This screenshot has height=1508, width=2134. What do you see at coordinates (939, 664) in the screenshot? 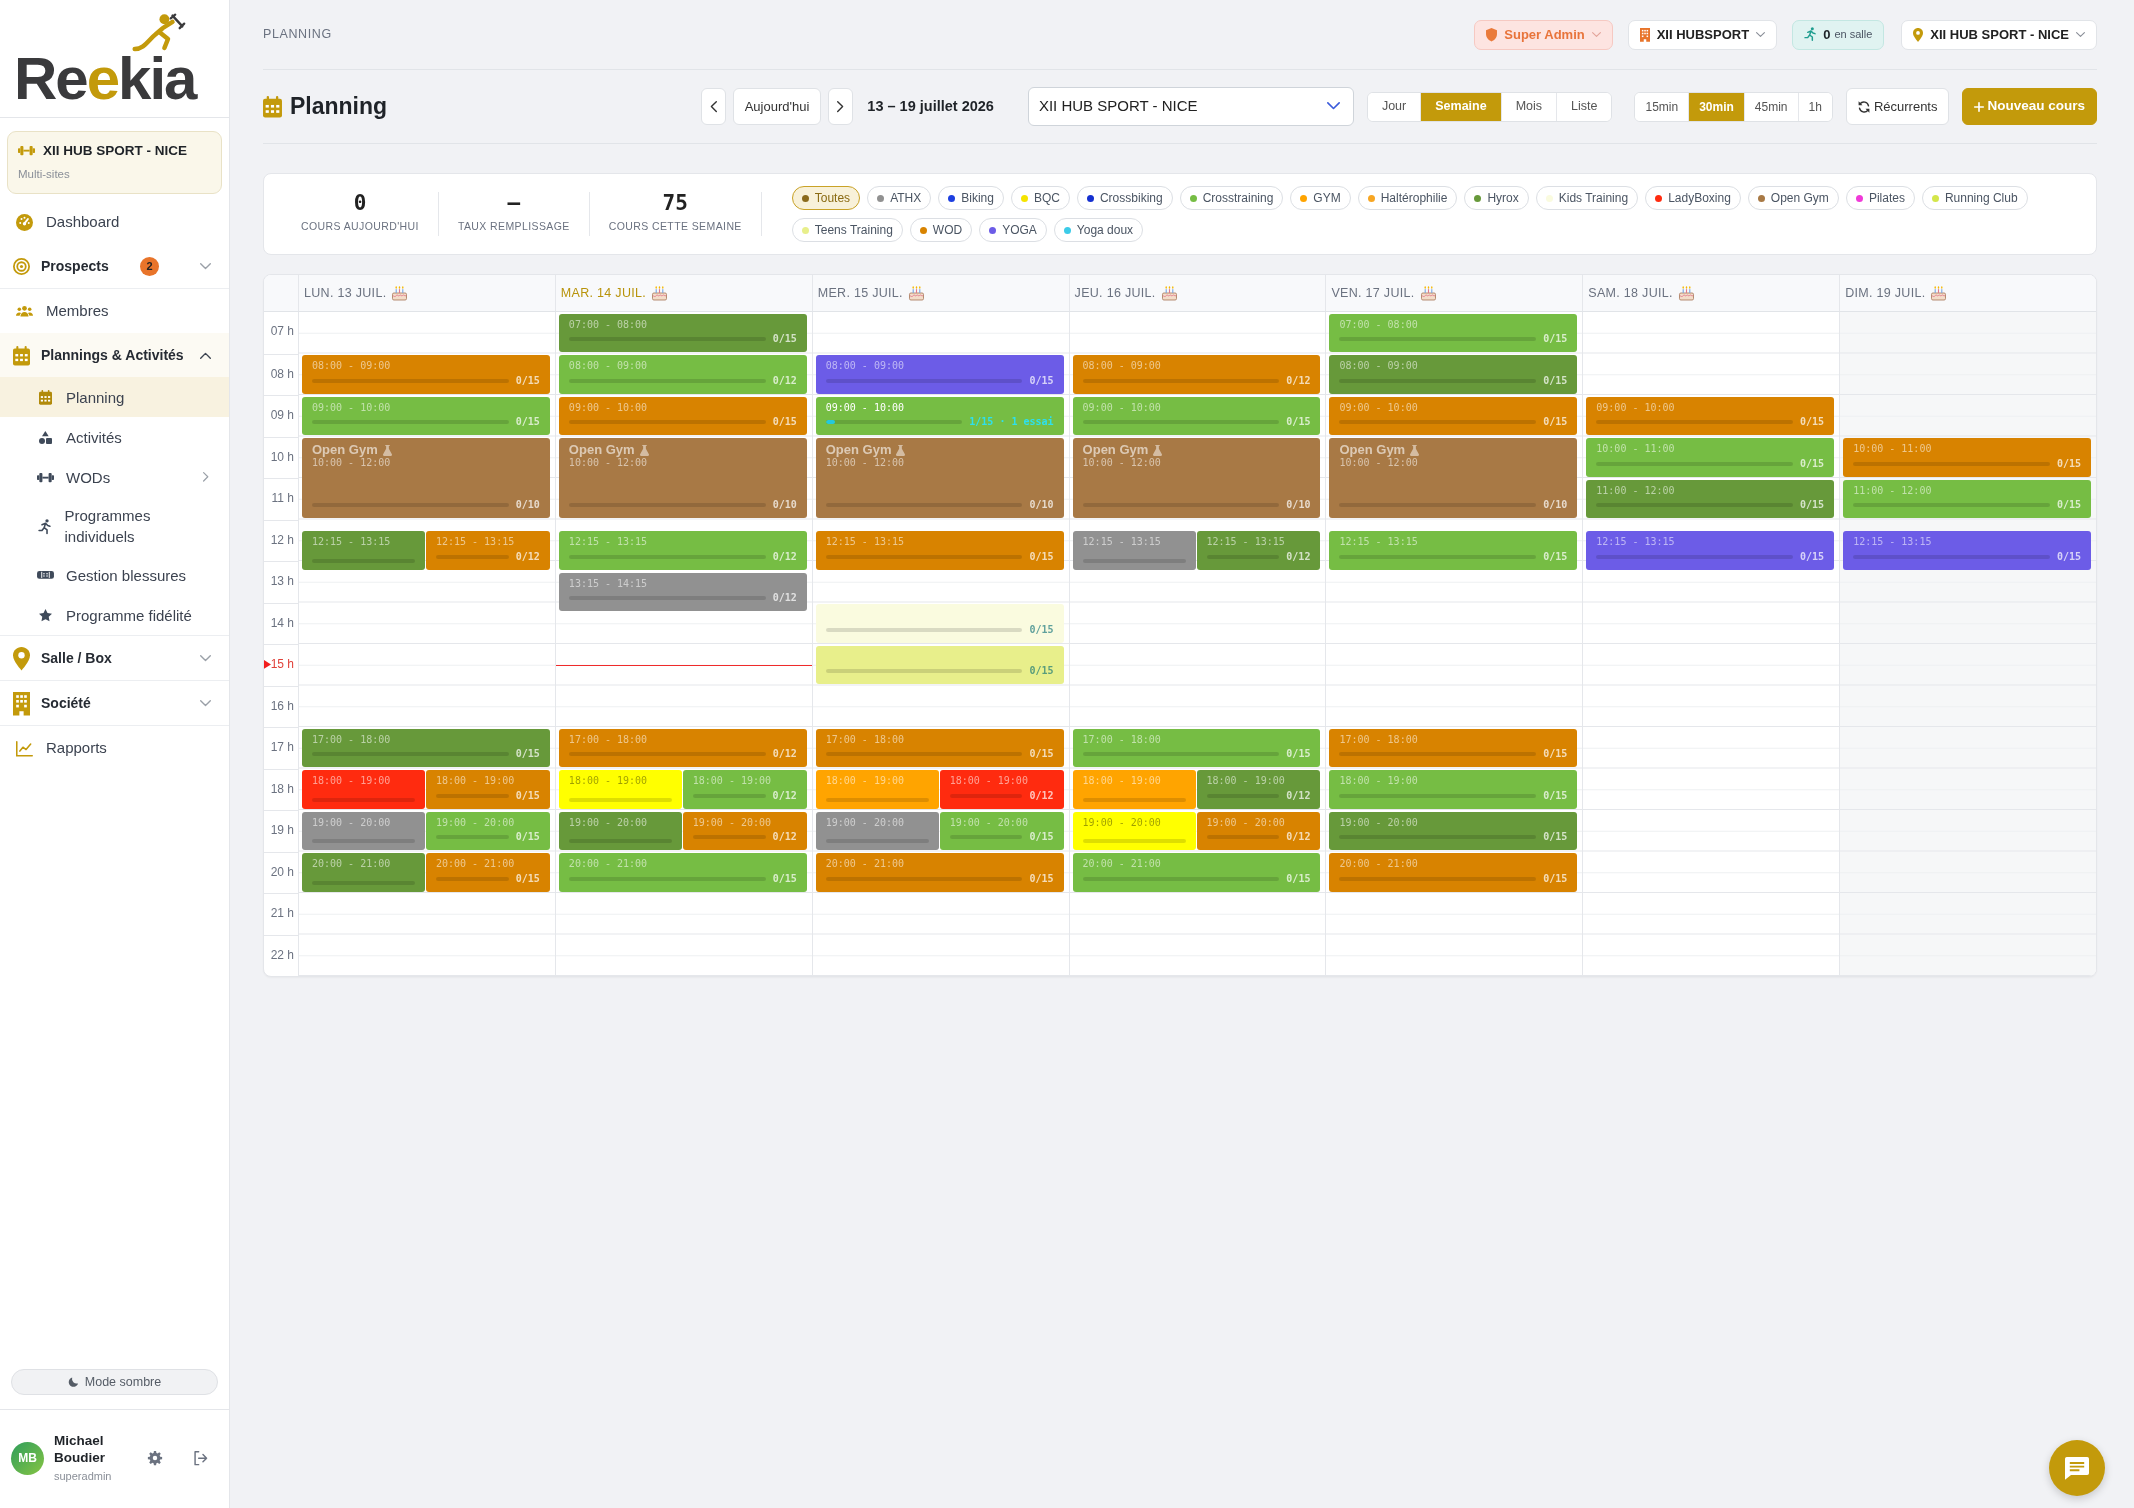
I see `calendar-event: 0/15` at bounding box center [939, 664].